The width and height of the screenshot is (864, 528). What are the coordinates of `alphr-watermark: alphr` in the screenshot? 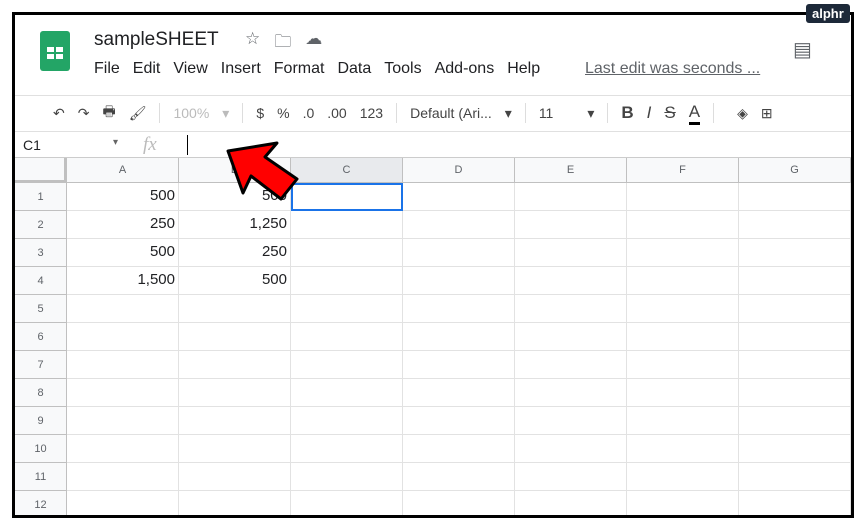 It's located at (828, 13).